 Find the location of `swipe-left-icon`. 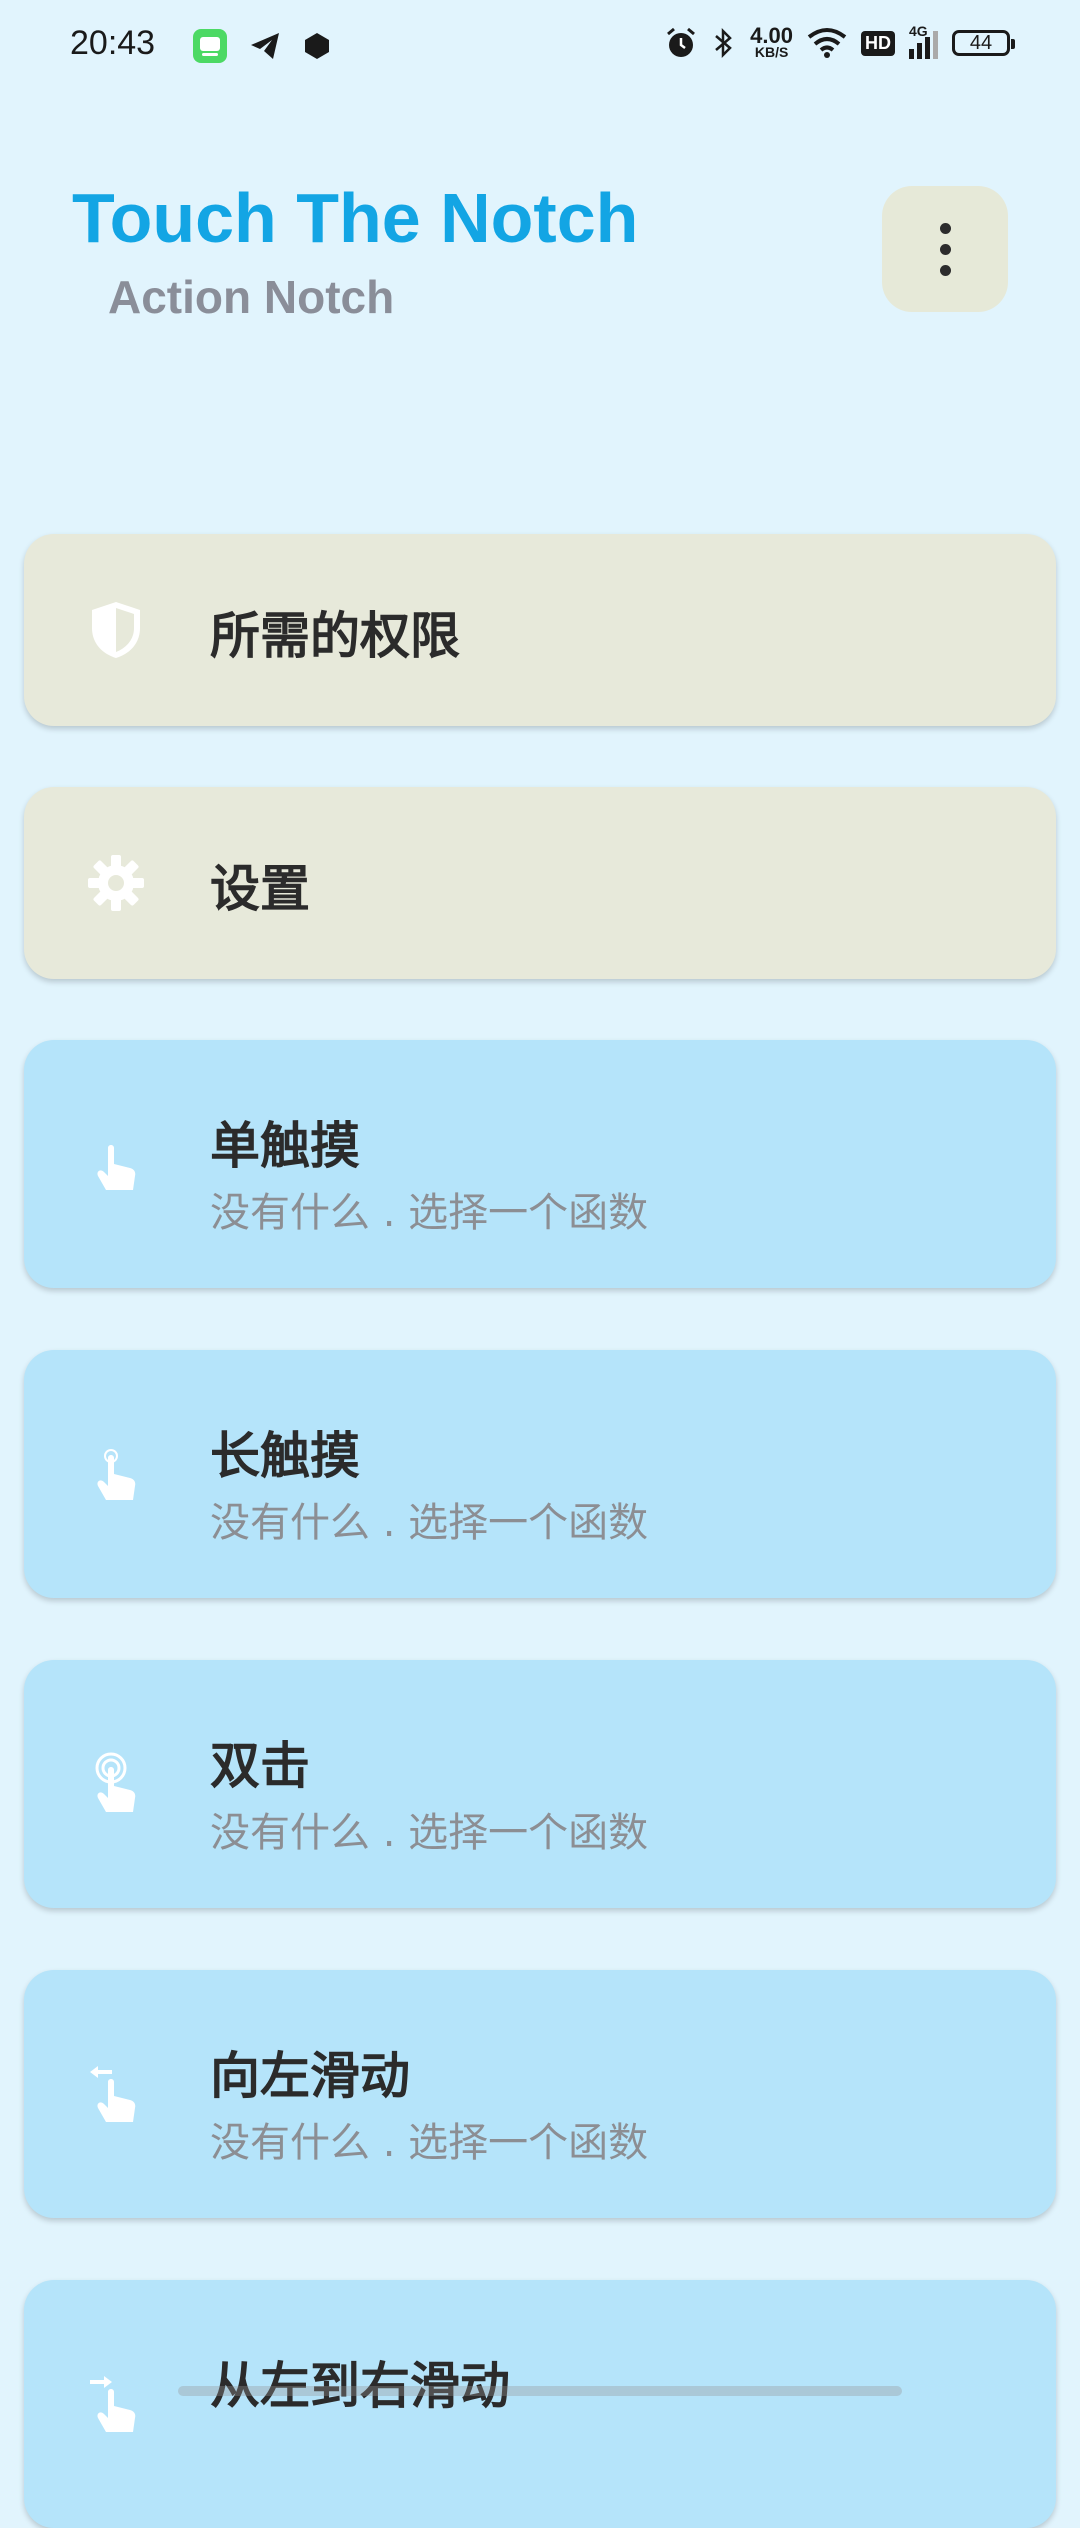

swipe-left-icon is located at coordinates (113, 2094).